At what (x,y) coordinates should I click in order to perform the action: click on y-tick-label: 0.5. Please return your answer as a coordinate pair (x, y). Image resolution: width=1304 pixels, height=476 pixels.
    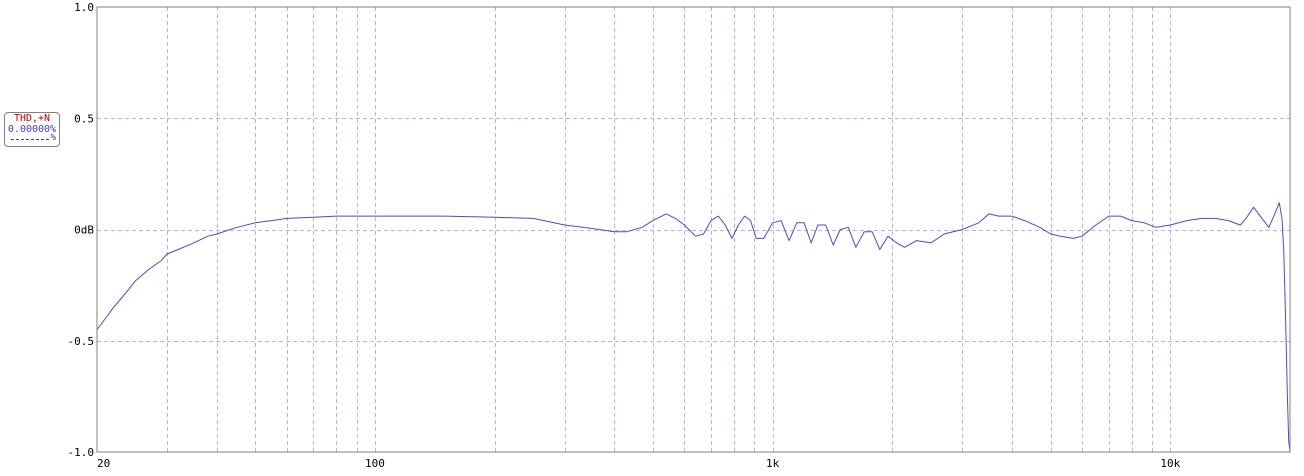
    Looking at the image, I should click on (84, 118).